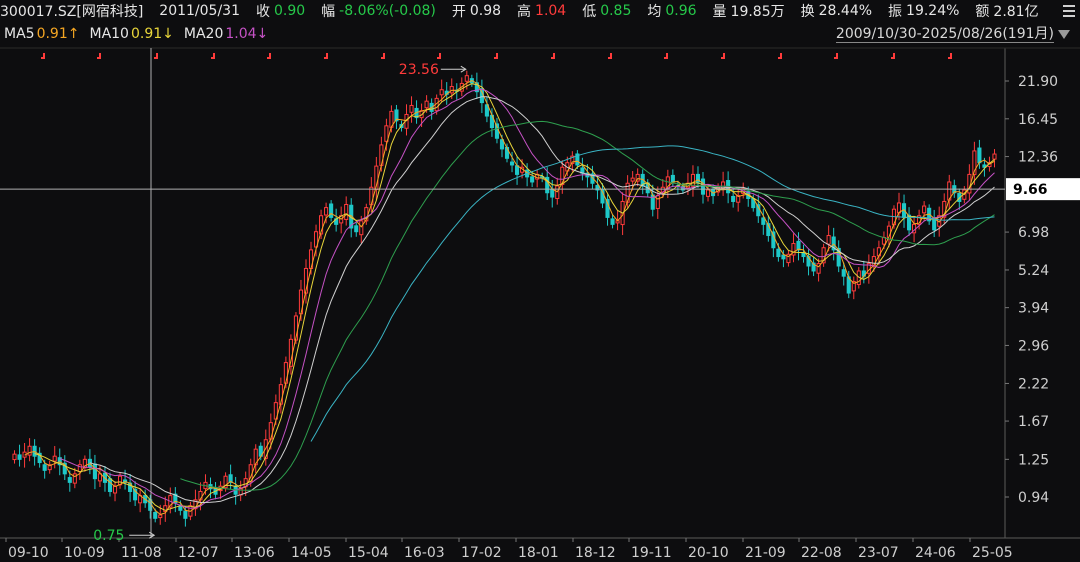  I want to click on amount-label: 额, so click(982, 12).